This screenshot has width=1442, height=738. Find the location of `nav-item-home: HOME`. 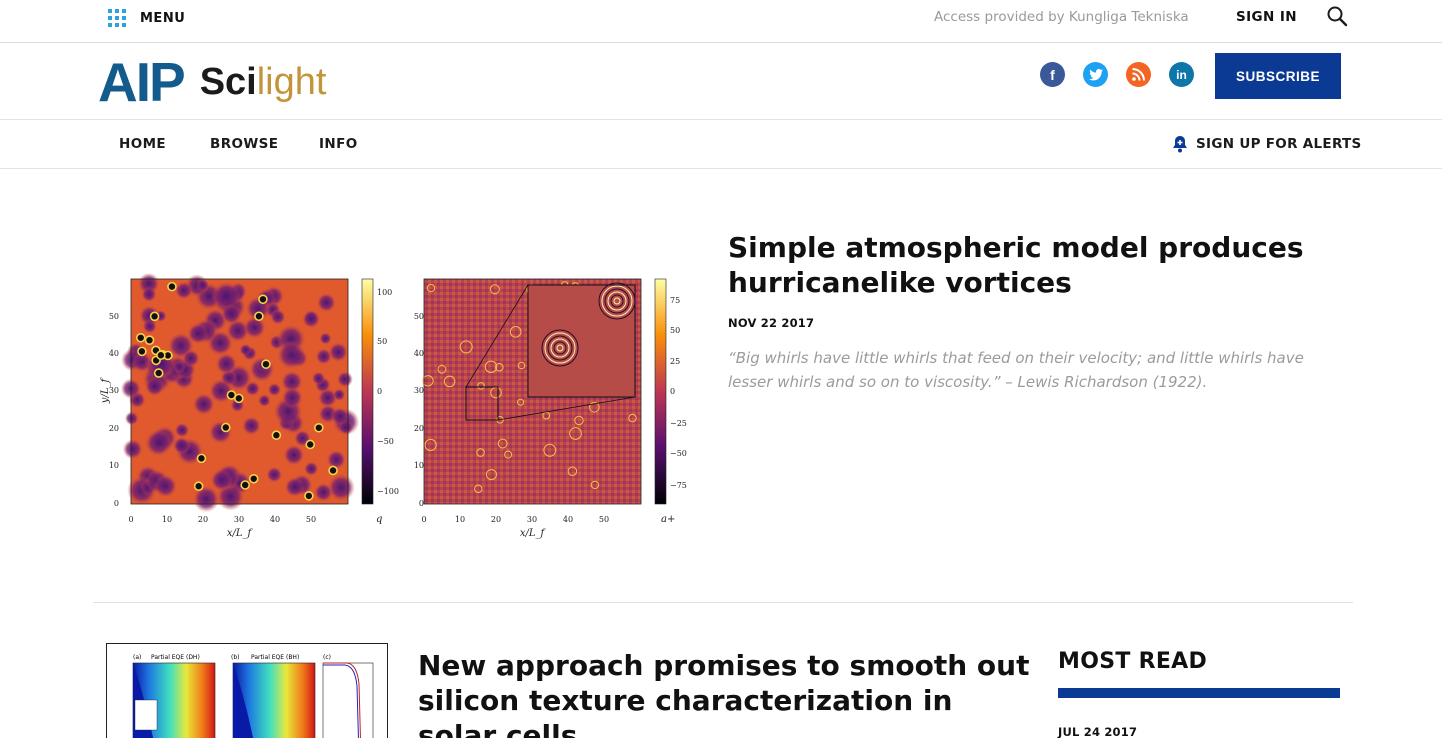

nav-item-home: HOME is located at coordinates (142, 144).